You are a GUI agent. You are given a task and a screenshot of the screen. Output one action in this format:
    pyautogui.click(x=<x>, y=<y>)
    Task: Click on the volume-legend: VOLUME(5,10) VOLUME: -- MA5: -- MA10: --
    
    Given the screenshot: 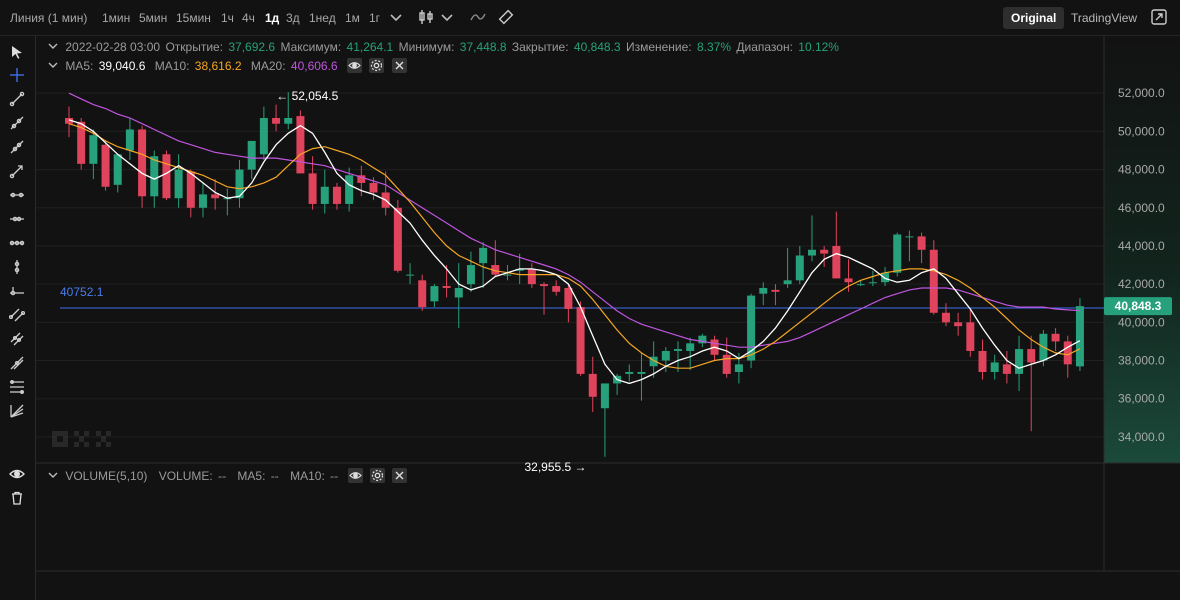 What is the action you would take?
    pyautogui.click(x=228, y=475)
    